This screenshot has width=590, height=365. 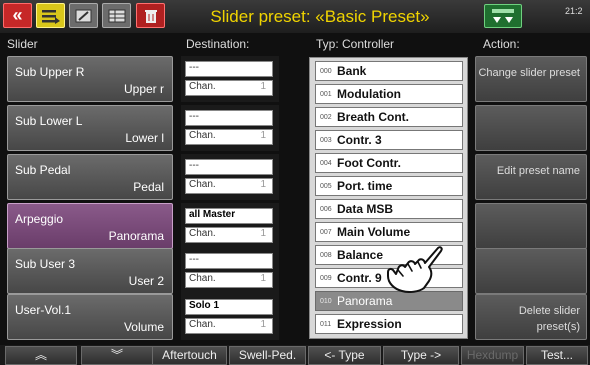 What do you see at coordinates (150, 15) in the screenshot?
I see `trash-button` at bounding box center [150, 15].